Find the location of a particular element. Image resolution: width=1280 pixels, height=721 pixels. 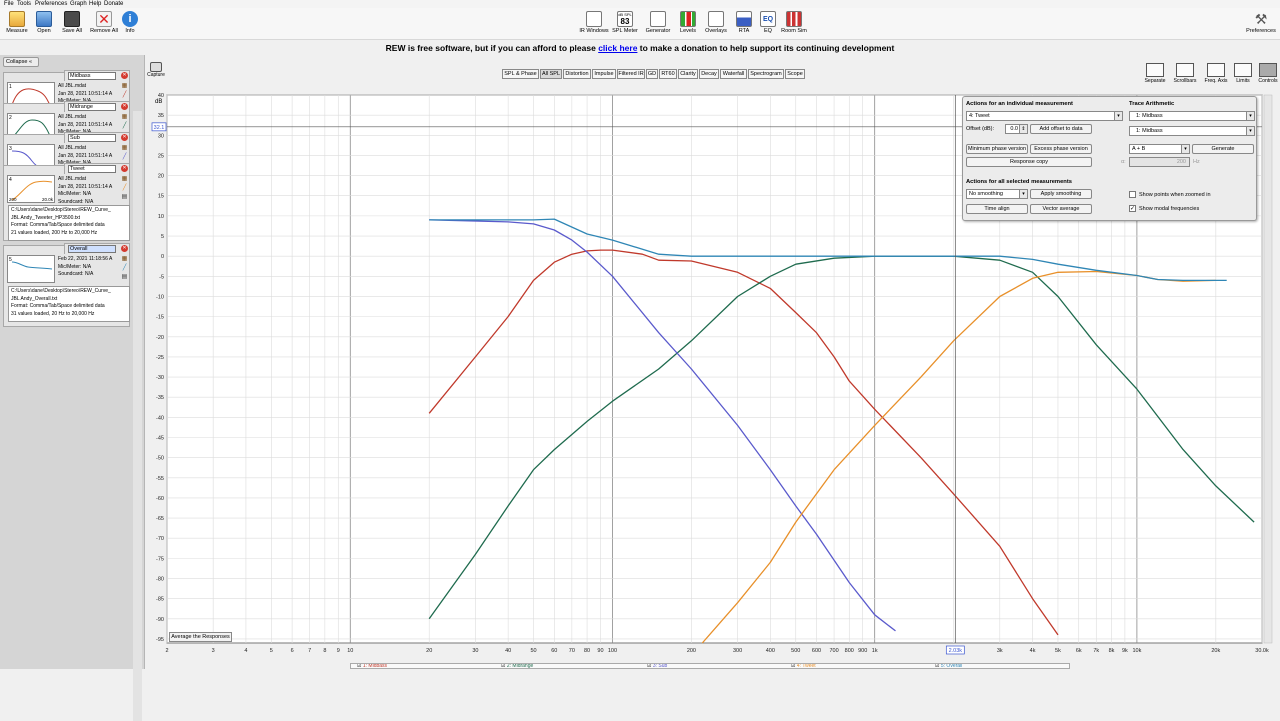

x-tick-label: 4k is located at coordinates (1033, 651).